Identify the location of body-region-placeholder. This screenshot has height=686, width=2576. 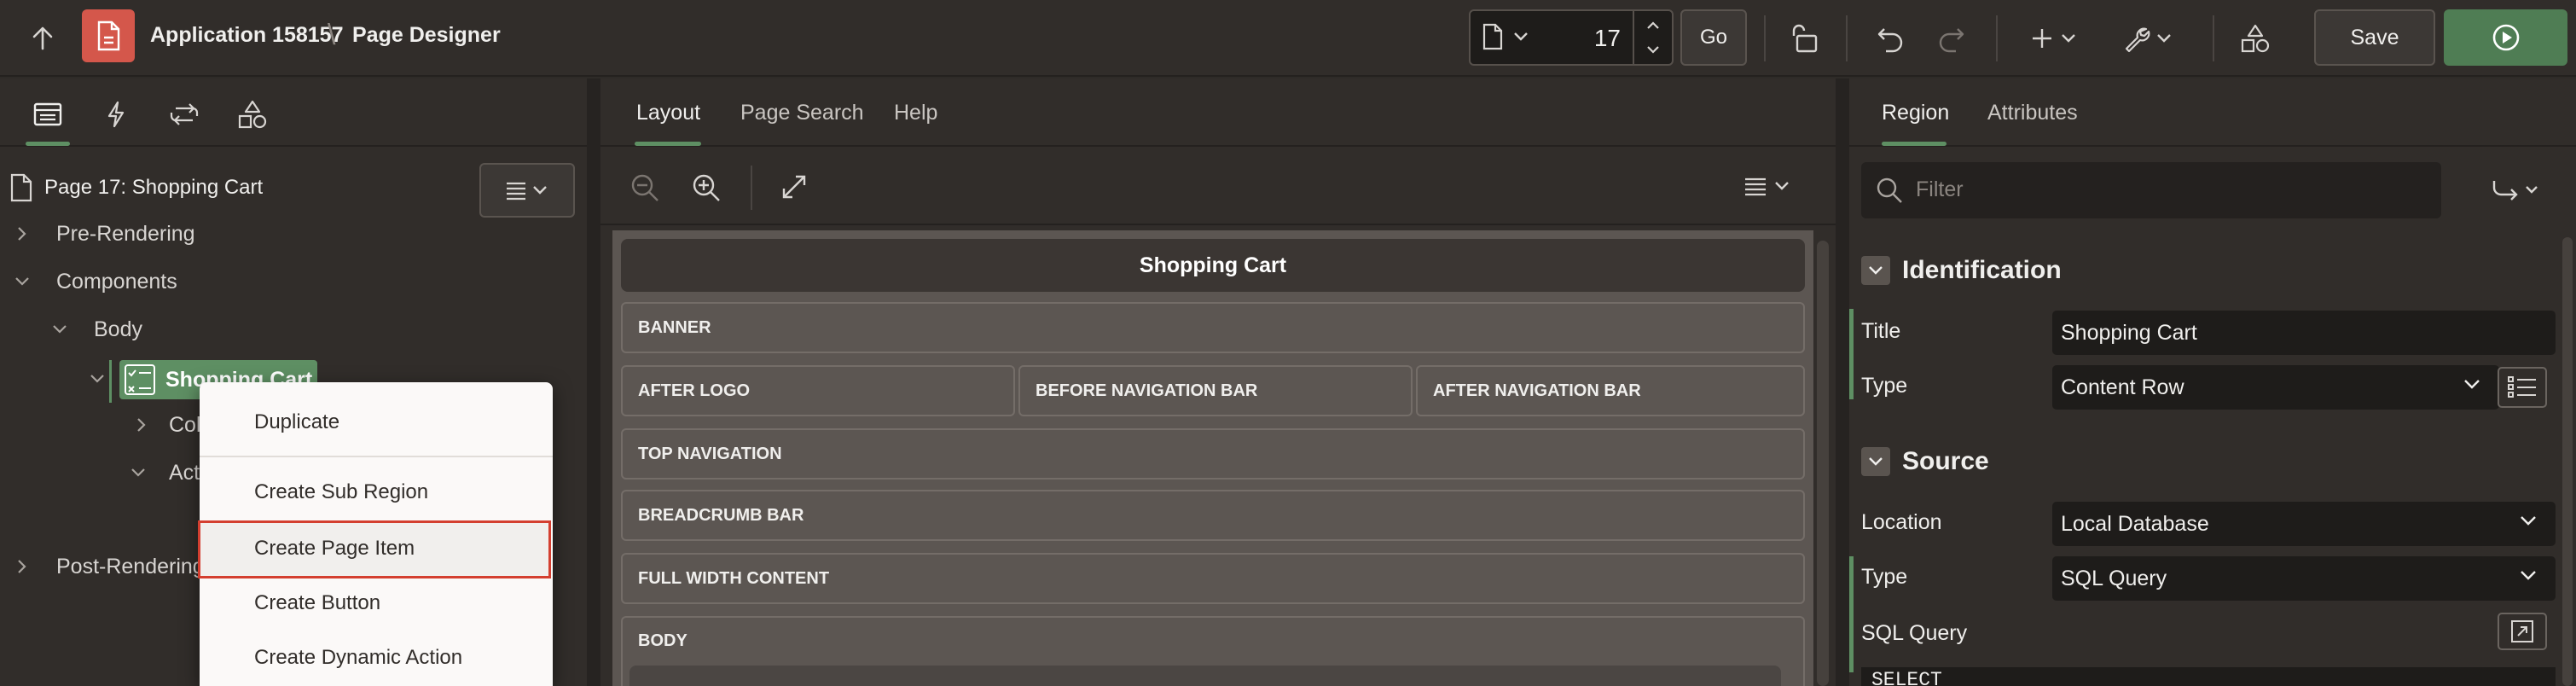
(1205, 676).